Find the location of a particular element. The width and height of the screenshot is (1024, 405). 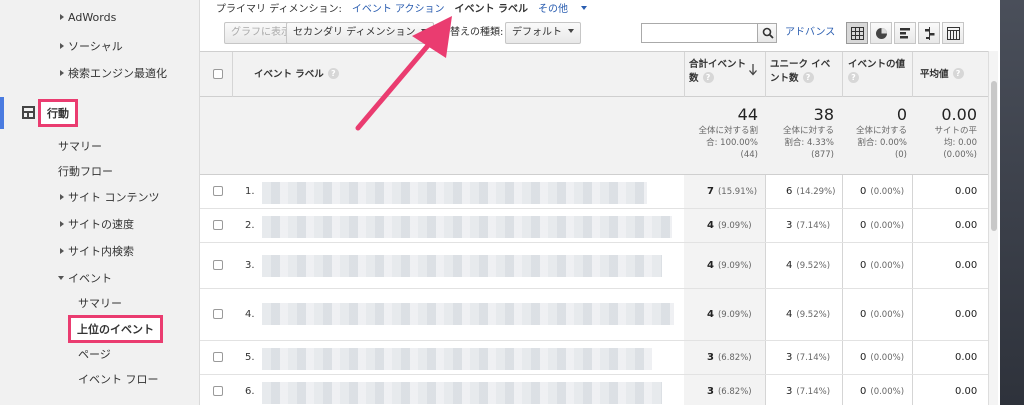

col-header-unique-events: ユニーク イベ ント数? is located at coordinates (800, 72).